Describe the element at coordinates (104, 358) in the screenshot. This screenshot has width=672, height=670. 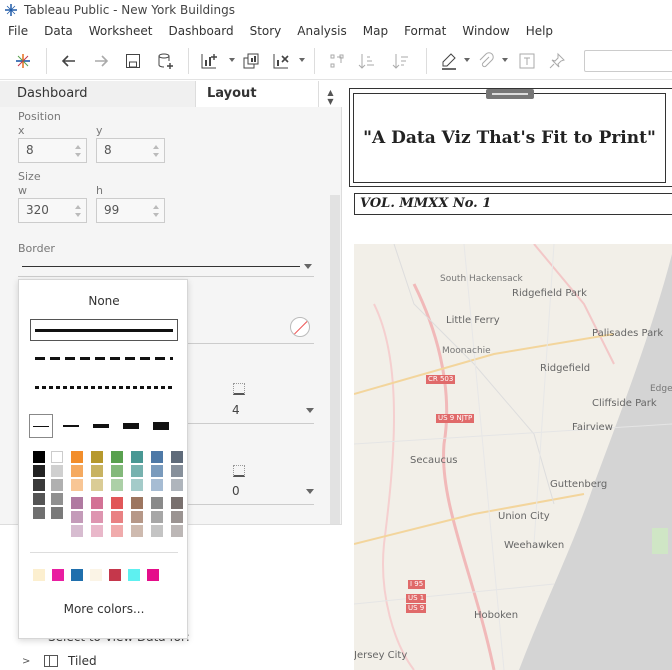
I see `border-dashed-option` at that location.